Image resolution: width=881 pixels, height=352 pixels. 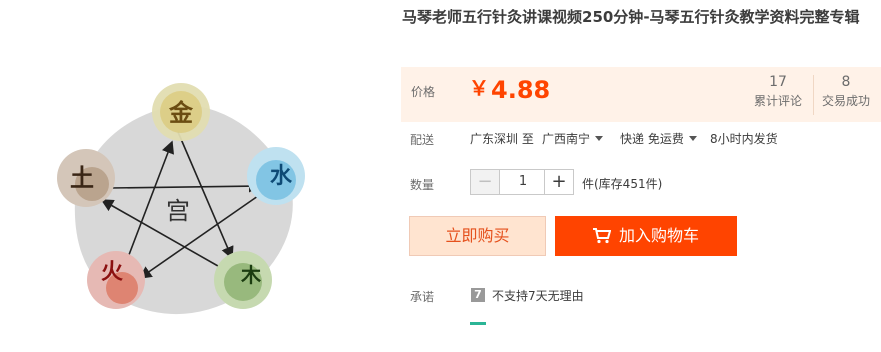 I want to click on cart-icon, so click(x=602, y=236).